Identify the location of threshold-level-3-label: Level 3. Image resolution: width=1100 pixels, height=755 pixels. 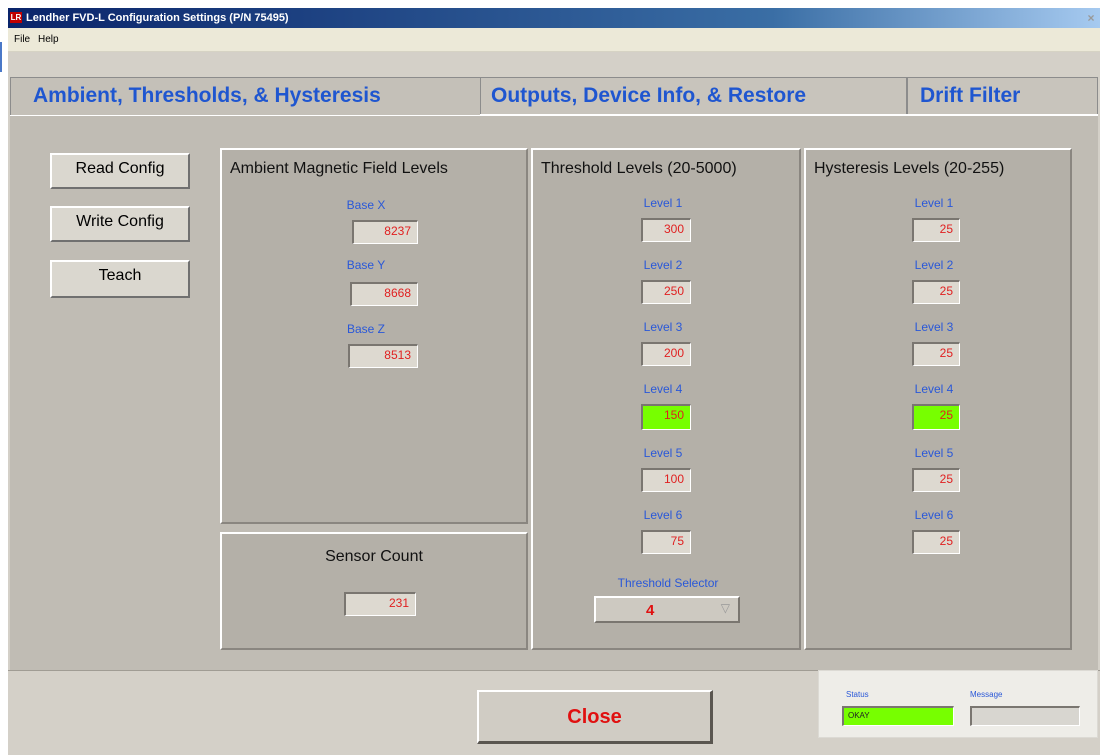
(663, 327).